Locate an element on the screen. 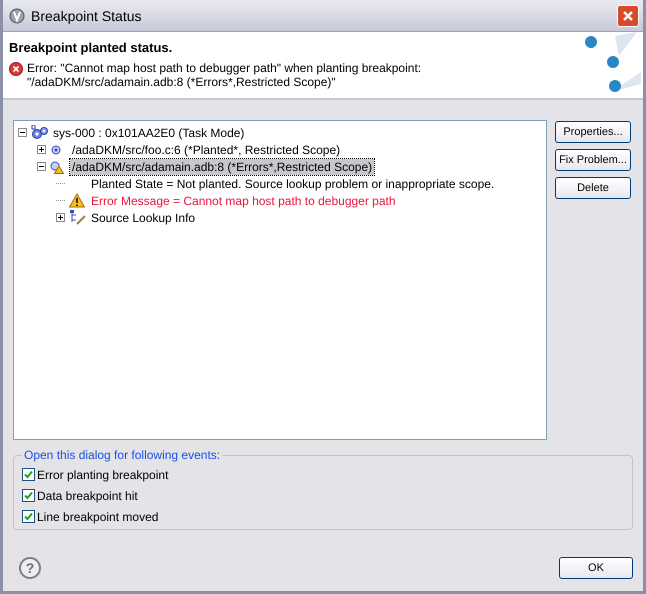  tree-item: /adaDKM/src/adamain.adb:8 (*Errors*,Restricted Scope) is located at coordinates (222, 166).